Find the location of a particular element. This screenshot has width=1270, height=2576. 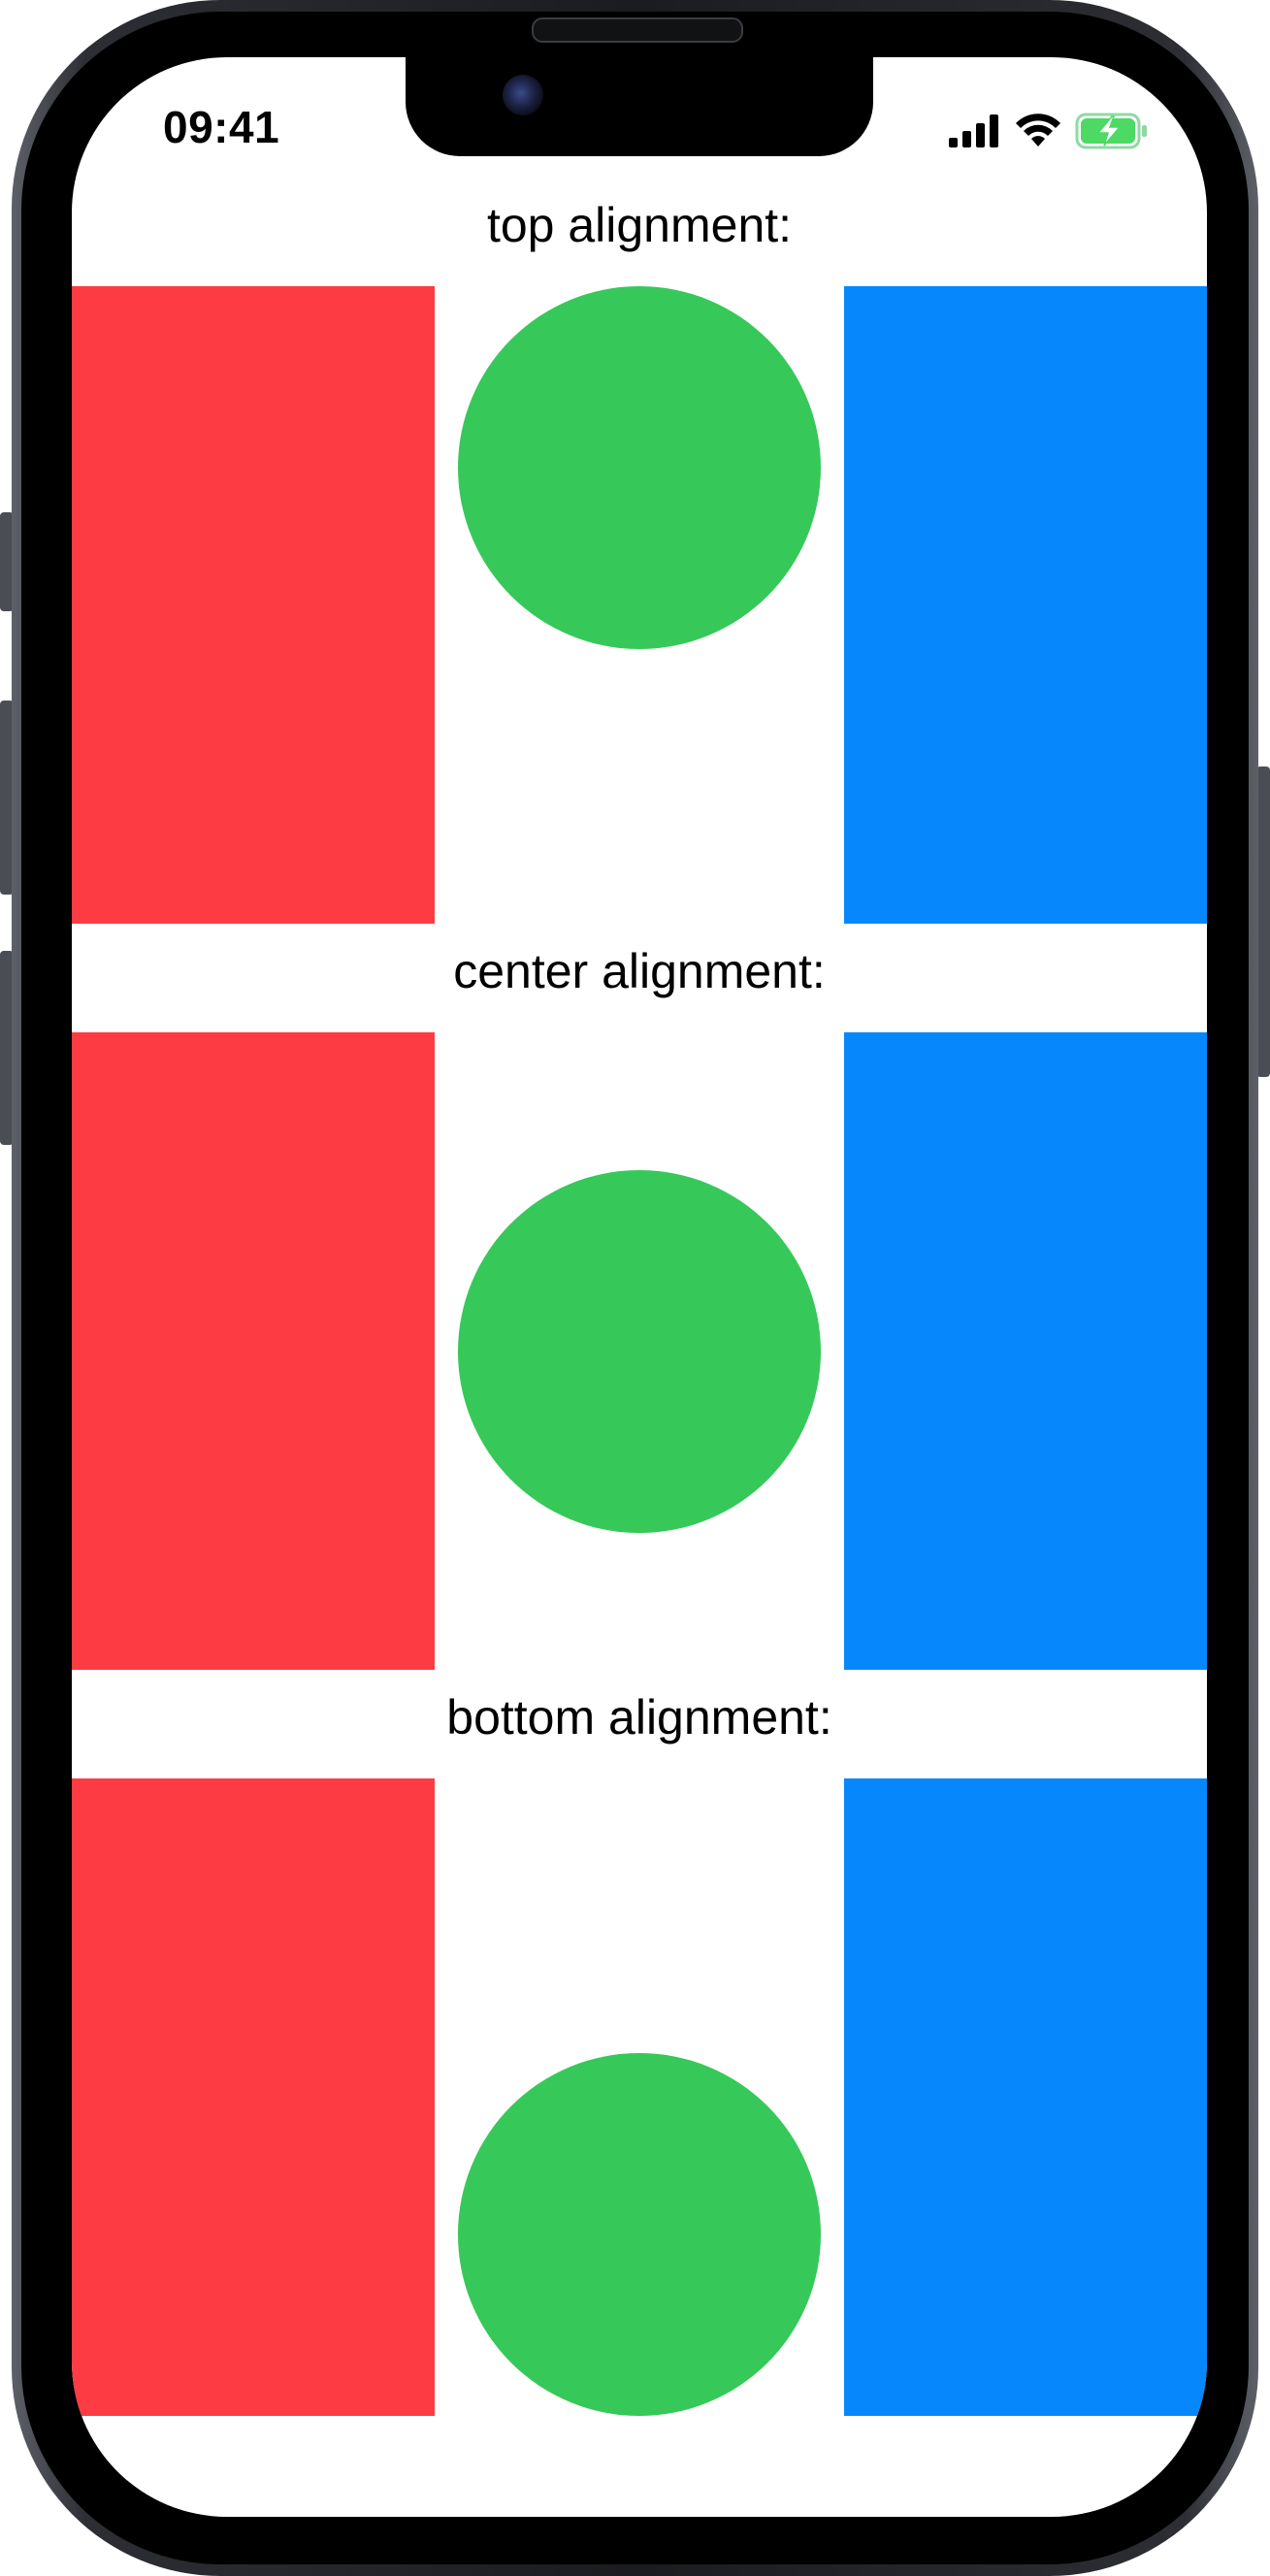

front-camera-icon is located at coordinates (523, 95).